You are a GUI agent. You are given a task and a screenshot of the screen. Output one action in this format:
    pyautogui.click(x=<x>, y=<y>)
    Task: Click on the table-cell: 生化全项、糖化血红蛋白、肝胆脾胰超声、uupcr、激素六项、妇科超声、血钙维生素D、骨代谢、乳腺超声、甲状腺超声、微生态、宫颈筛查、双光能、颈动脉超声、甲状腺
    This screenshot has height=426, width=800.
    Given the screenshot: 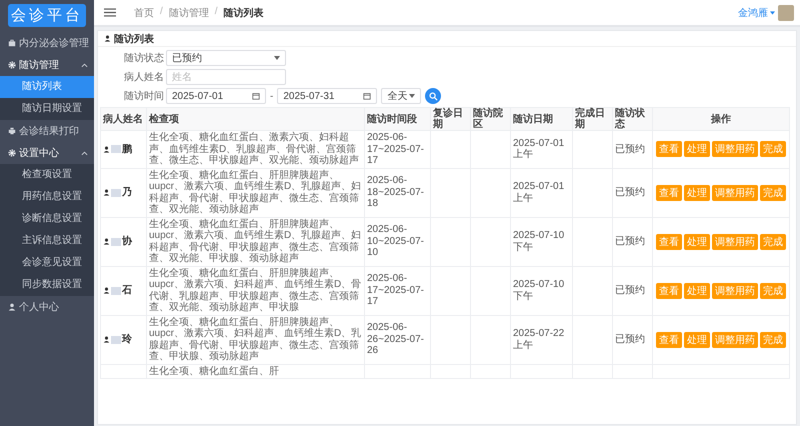 What is the action you would take?
    pyautogui.click(x=255, y=290)
    